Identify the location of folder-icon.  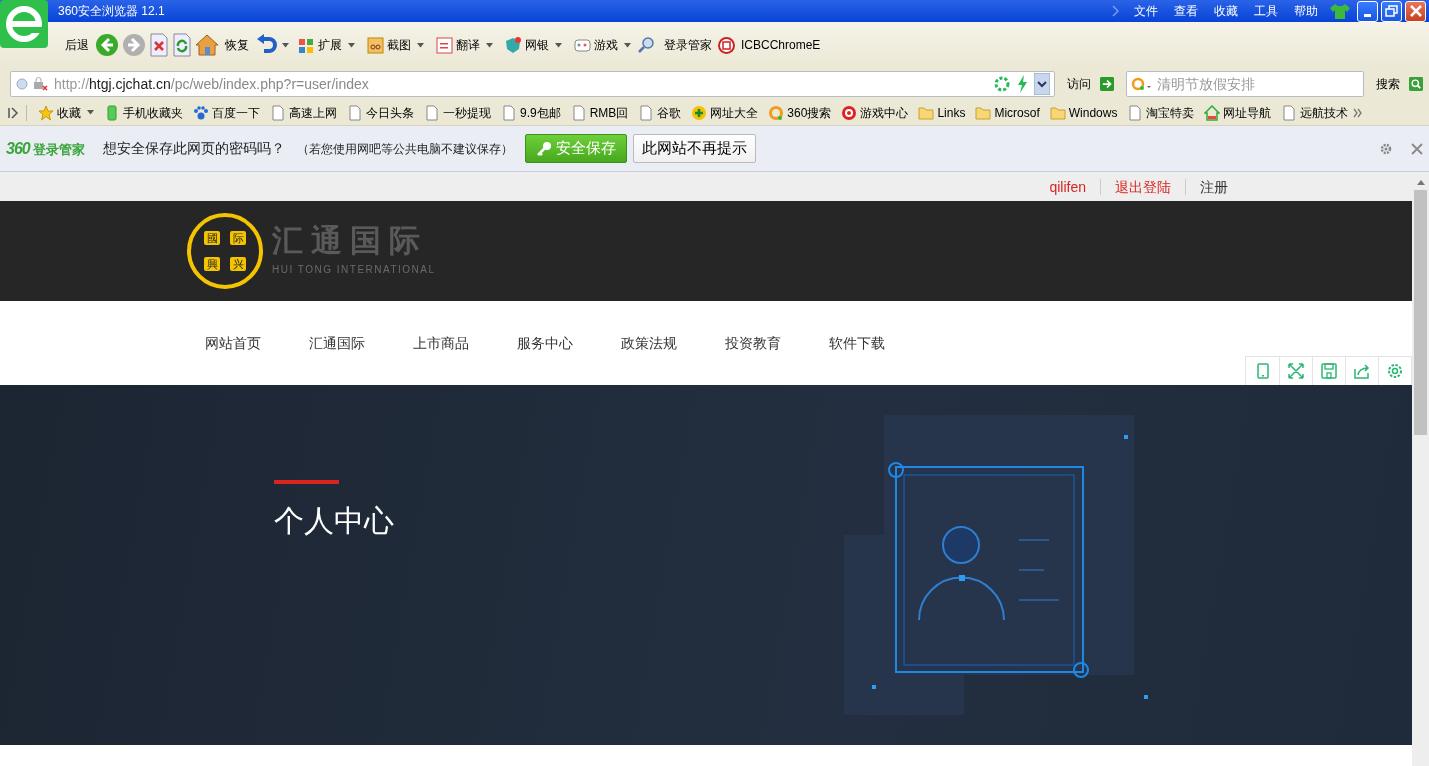
(1057, 112).